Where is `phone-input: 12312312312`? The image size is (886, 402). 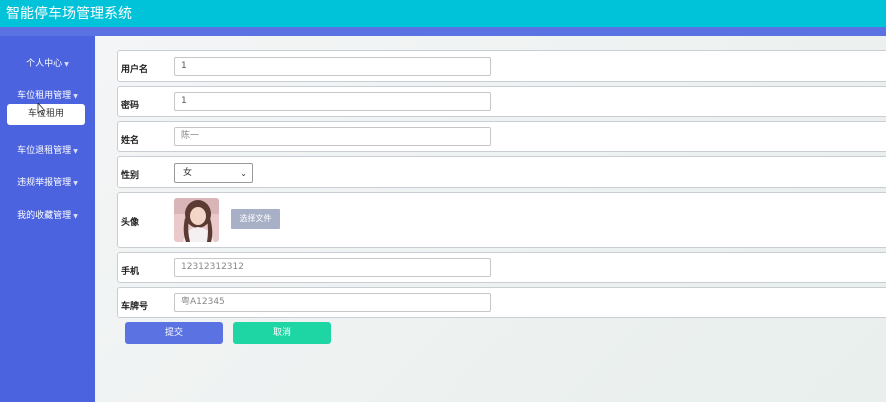
phone-input: 12312312312 is located at coordinates (332, 267).